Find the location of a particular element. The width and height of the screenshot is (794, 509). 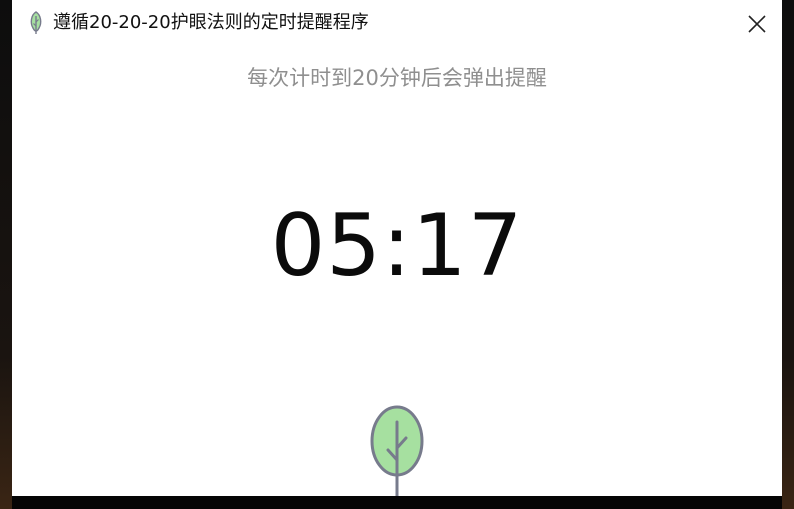

close-button is located at coordinates (757, 24).